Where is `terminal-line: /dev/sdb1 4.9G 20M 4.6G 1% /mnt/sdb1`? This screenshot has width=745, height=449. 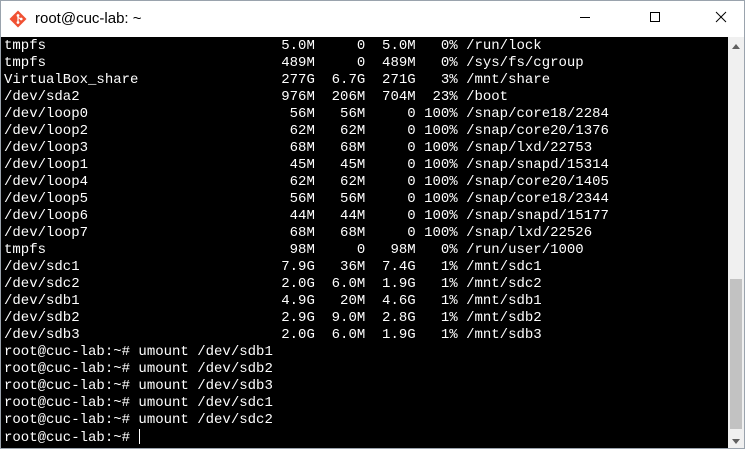
terminal-line: /dev/sdb1 4.9G 20M 4.6G 1% /mnt/sdb1 is located at coordinates (273, 301).